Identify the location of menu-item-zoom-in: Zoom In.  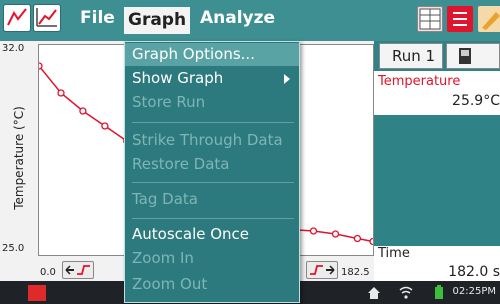
(212, 258).